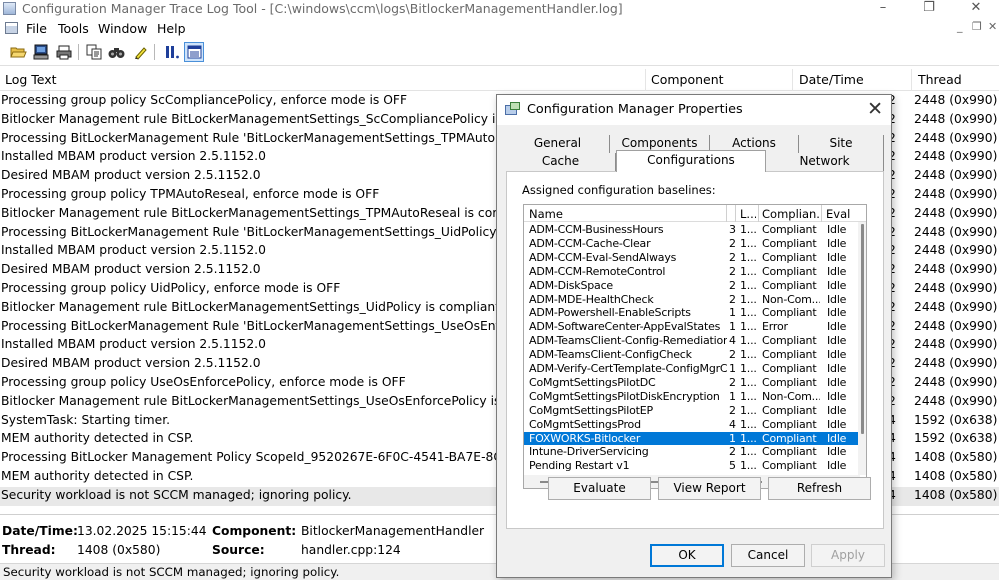  I want to click on log-table-header: Log Text Component Date/Time Thread, so click(499, 80).